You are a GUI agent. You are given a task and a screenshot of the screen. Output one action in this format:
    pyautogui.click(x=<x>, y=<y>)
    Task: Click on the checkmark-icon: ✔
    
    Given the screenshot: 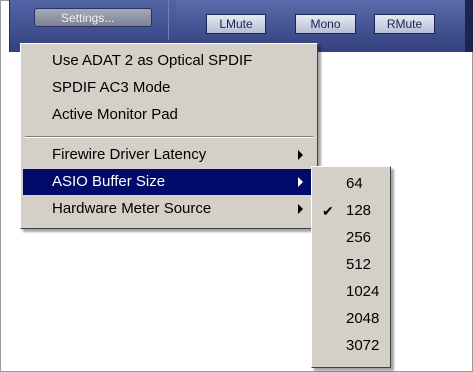 What is the action you would take?
    pyautogui.click(x=328, y=211)
    